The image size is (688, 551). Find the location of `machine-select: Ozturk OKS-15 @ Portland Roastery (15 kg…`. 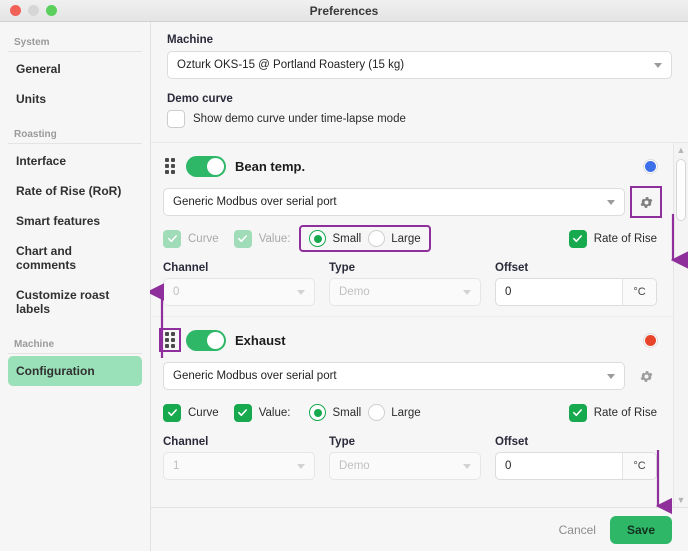

machine-select: Ozturk OKS-15 @ Portland Roastery (15 kg… is located at coordinates (419, 65).